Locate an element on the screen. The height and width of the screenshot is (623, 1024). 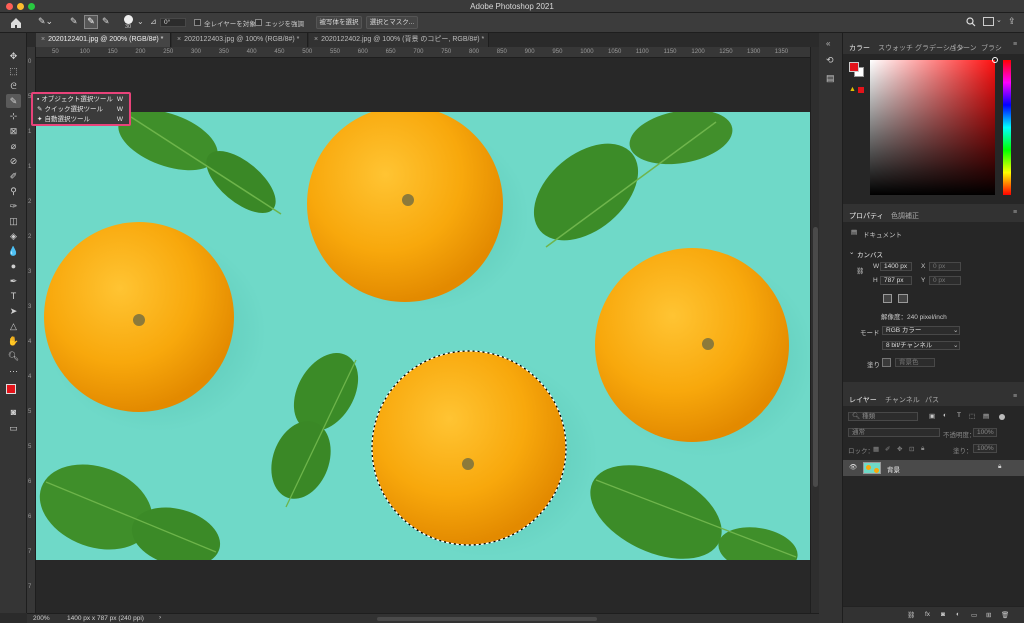
history-brush-tool-icon: ✑ is located at coordinates (13, 206).